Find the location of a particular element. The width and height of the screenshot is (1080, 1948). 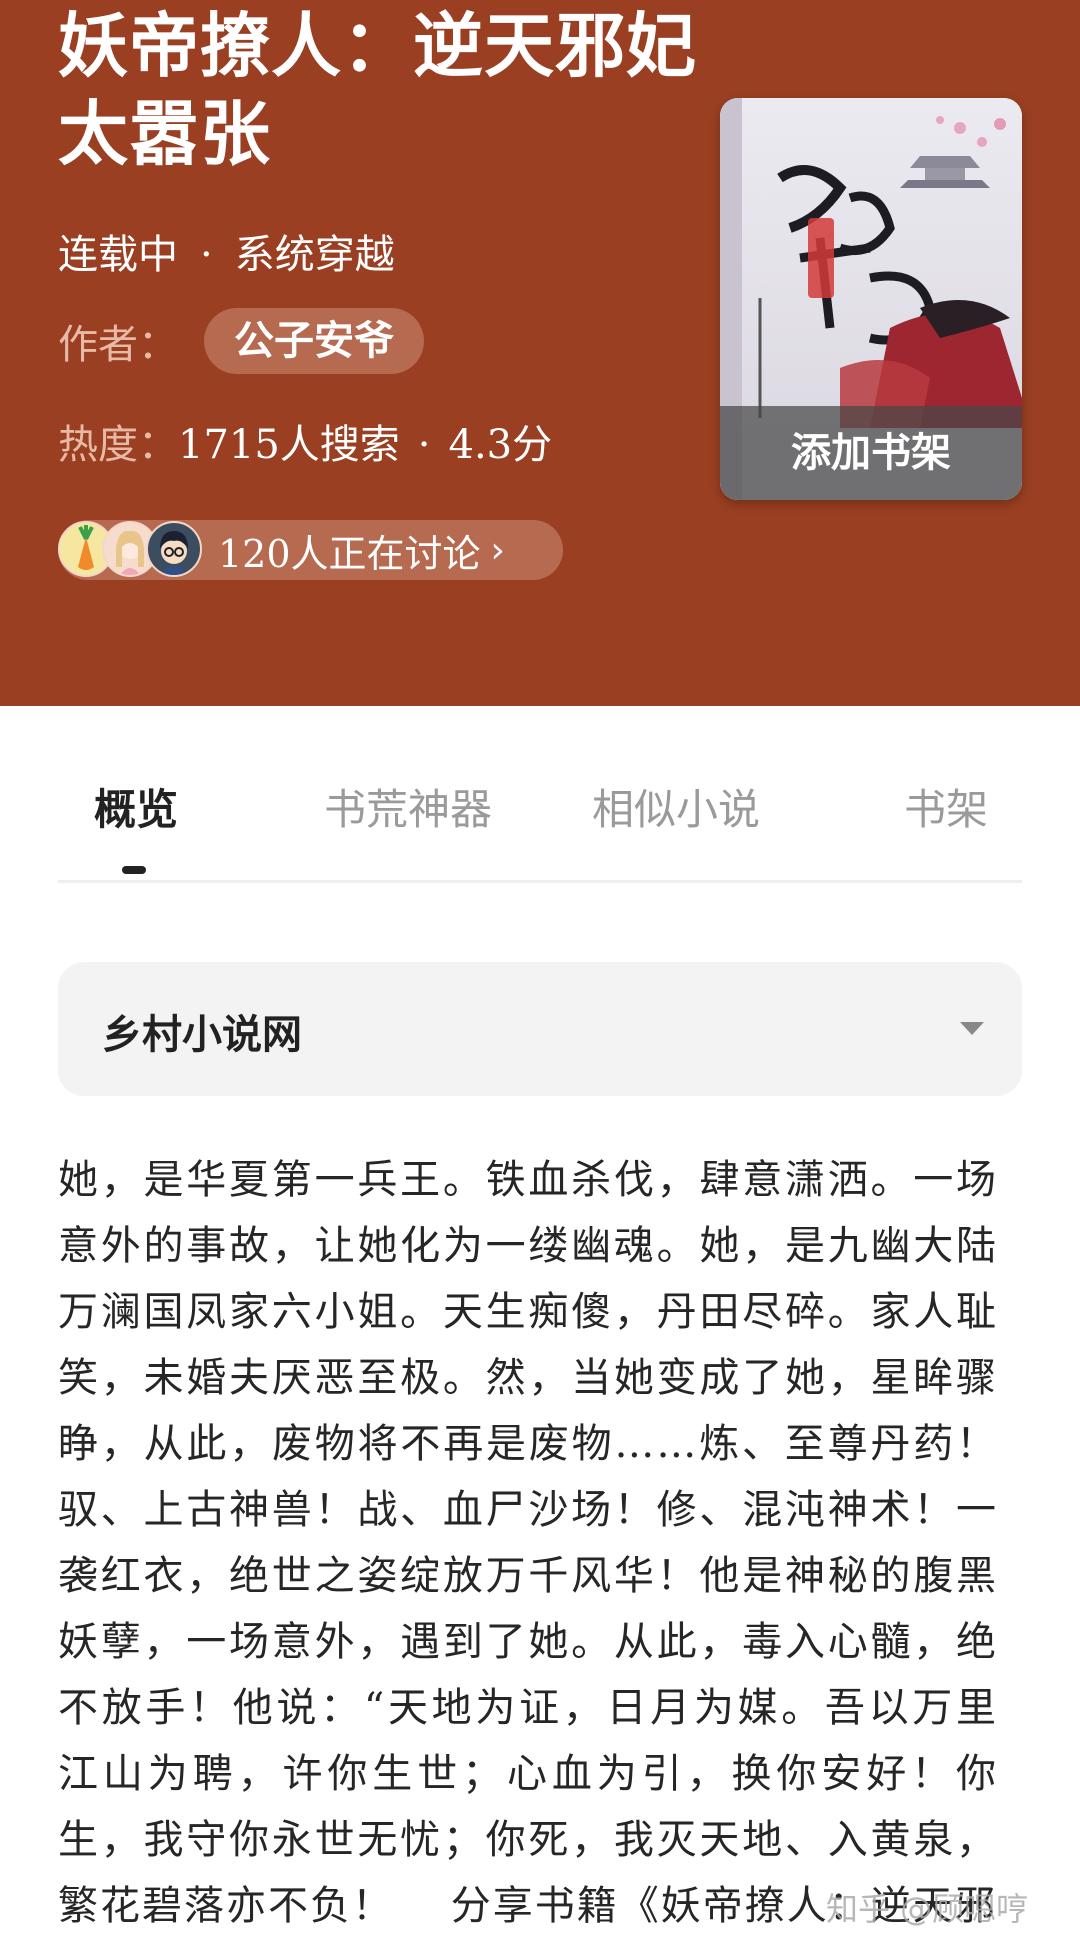

serial-status: 连载中 is located at coordinates (118, 255).